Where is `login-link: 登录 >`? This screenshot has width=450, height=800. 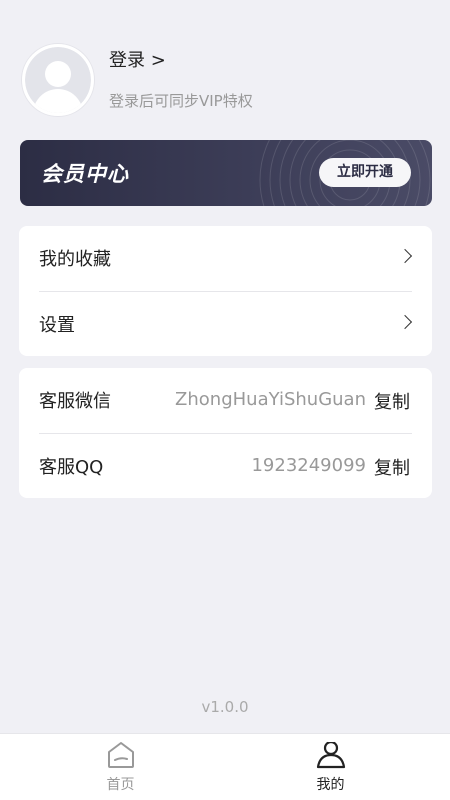
login-link: 登录 > is located at coordinates (137, 59).